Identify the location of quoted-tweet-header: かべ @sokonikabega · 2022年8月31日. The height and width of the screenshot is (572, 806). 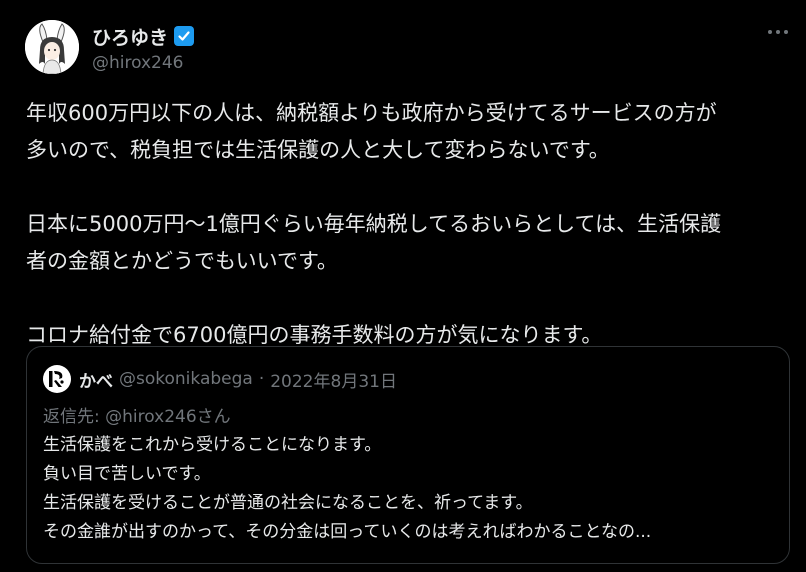
(220, 379).